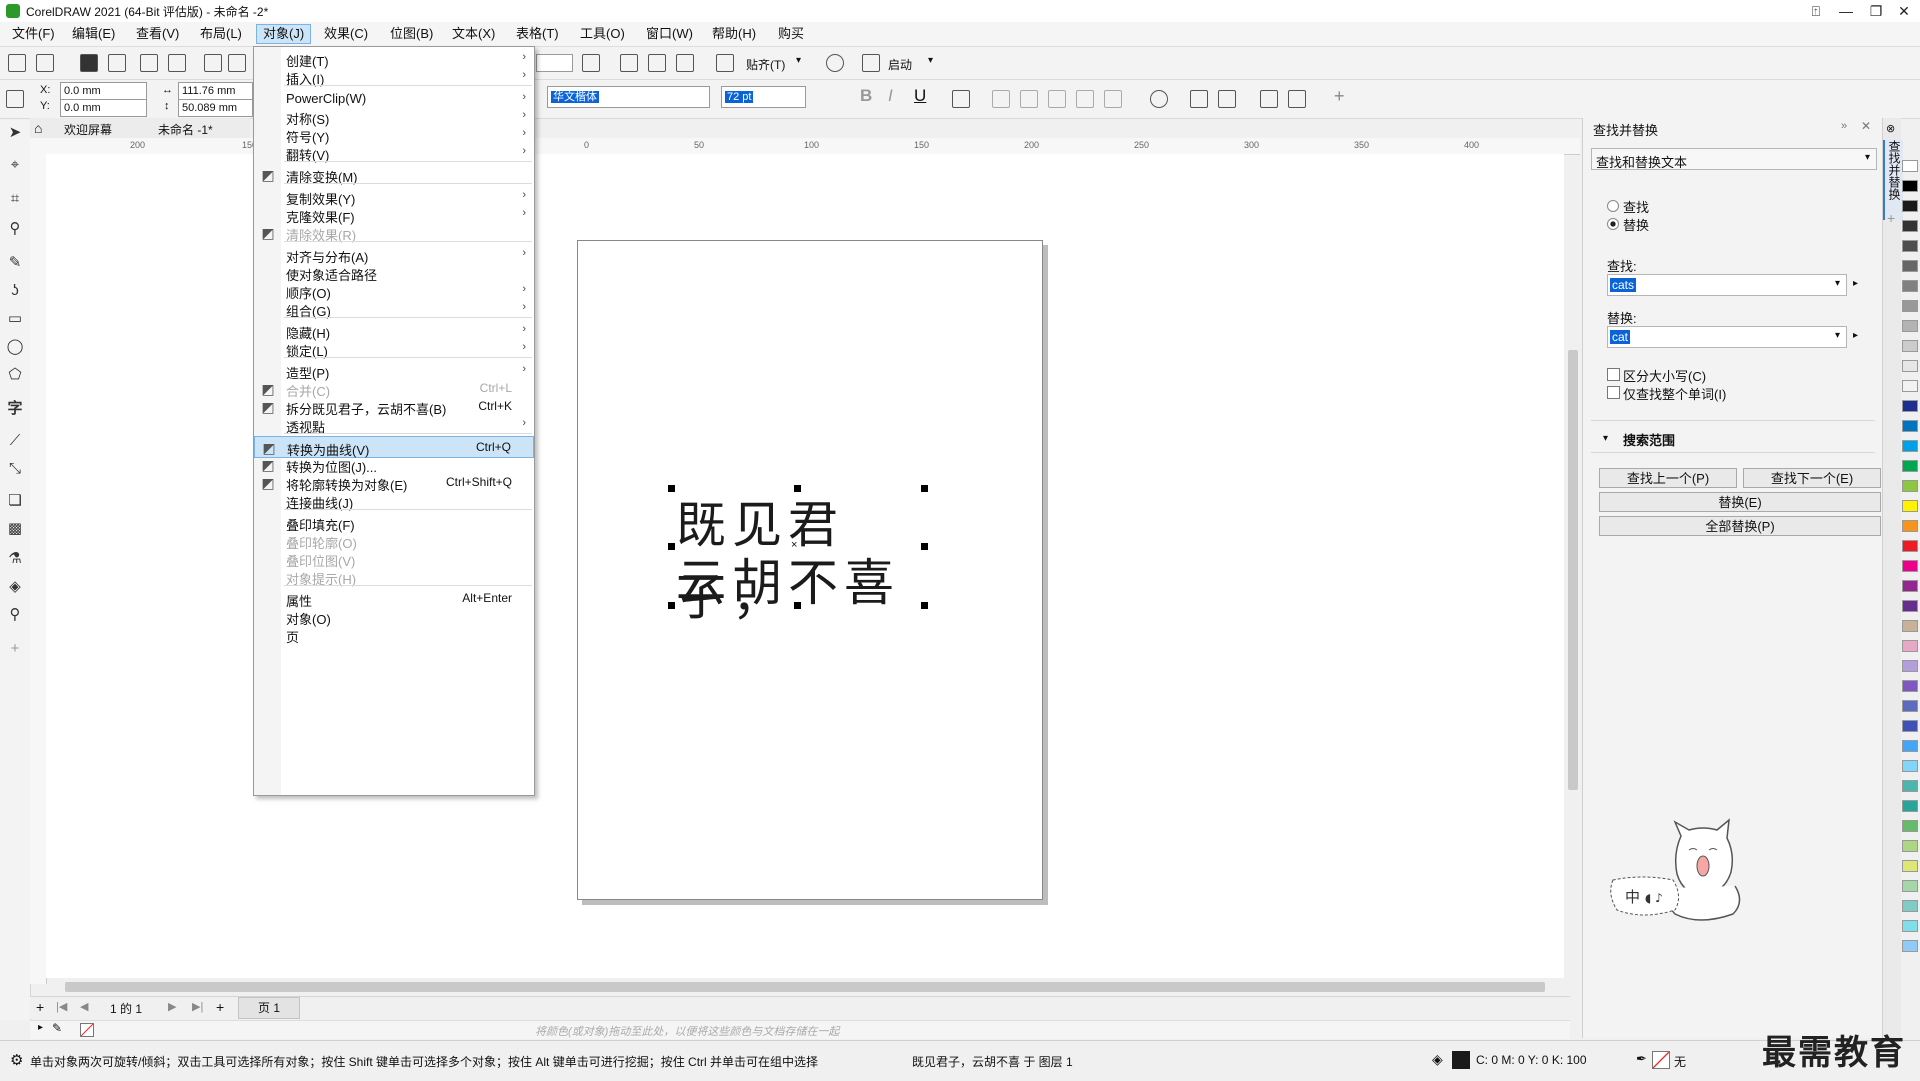 The width and height of the screenshot is (1920, 1081). Describe the element at coordinates (629, 63) in the screenshot. I see `show-rulers-icon` at that location.